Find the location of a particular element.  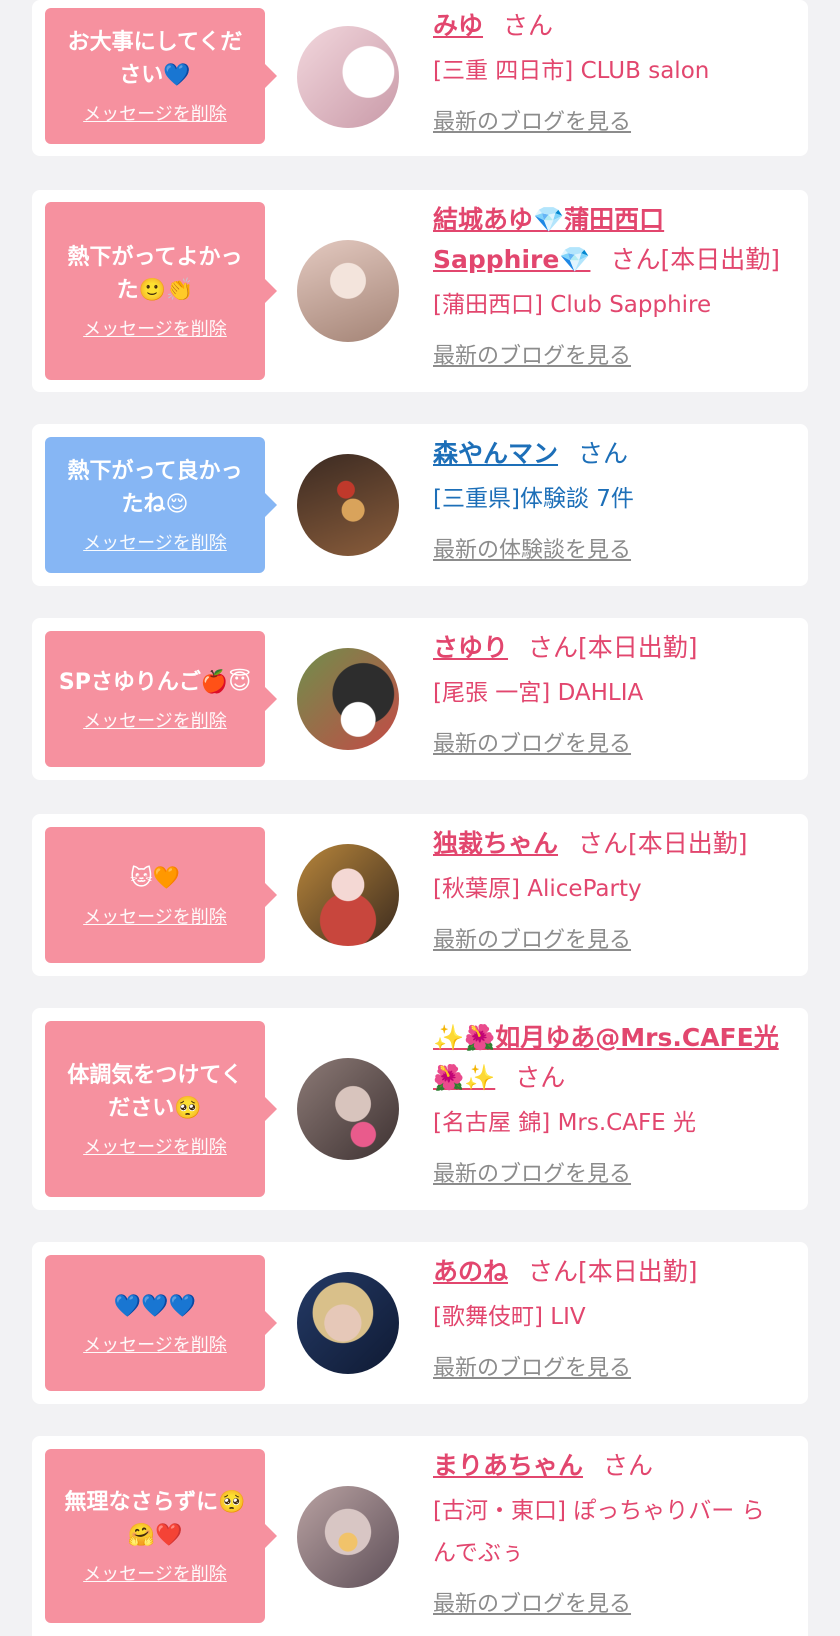

shop-label: [三重県]体験談 7件 is located at coordinates (533, 499).